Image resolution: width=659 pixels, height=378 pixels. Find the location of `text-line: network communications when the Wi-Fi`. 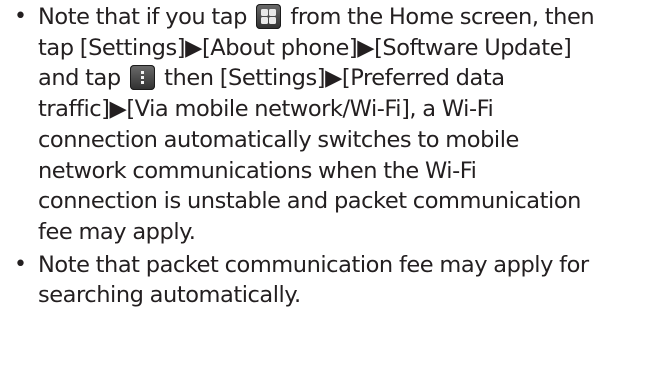

text-line: network communications when the Wi-Fi is located at coordinates (257, 170).